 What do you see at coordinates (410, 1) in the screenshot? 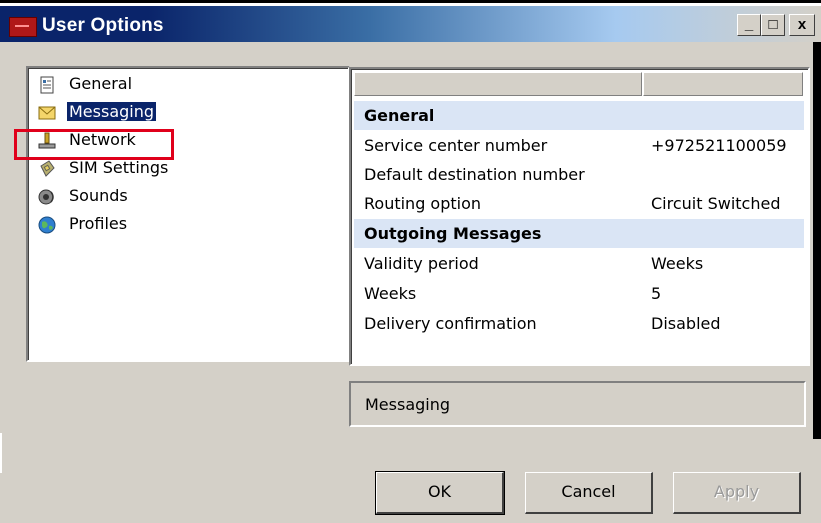
I see `top-border-line` at bounding box center [410, 1].